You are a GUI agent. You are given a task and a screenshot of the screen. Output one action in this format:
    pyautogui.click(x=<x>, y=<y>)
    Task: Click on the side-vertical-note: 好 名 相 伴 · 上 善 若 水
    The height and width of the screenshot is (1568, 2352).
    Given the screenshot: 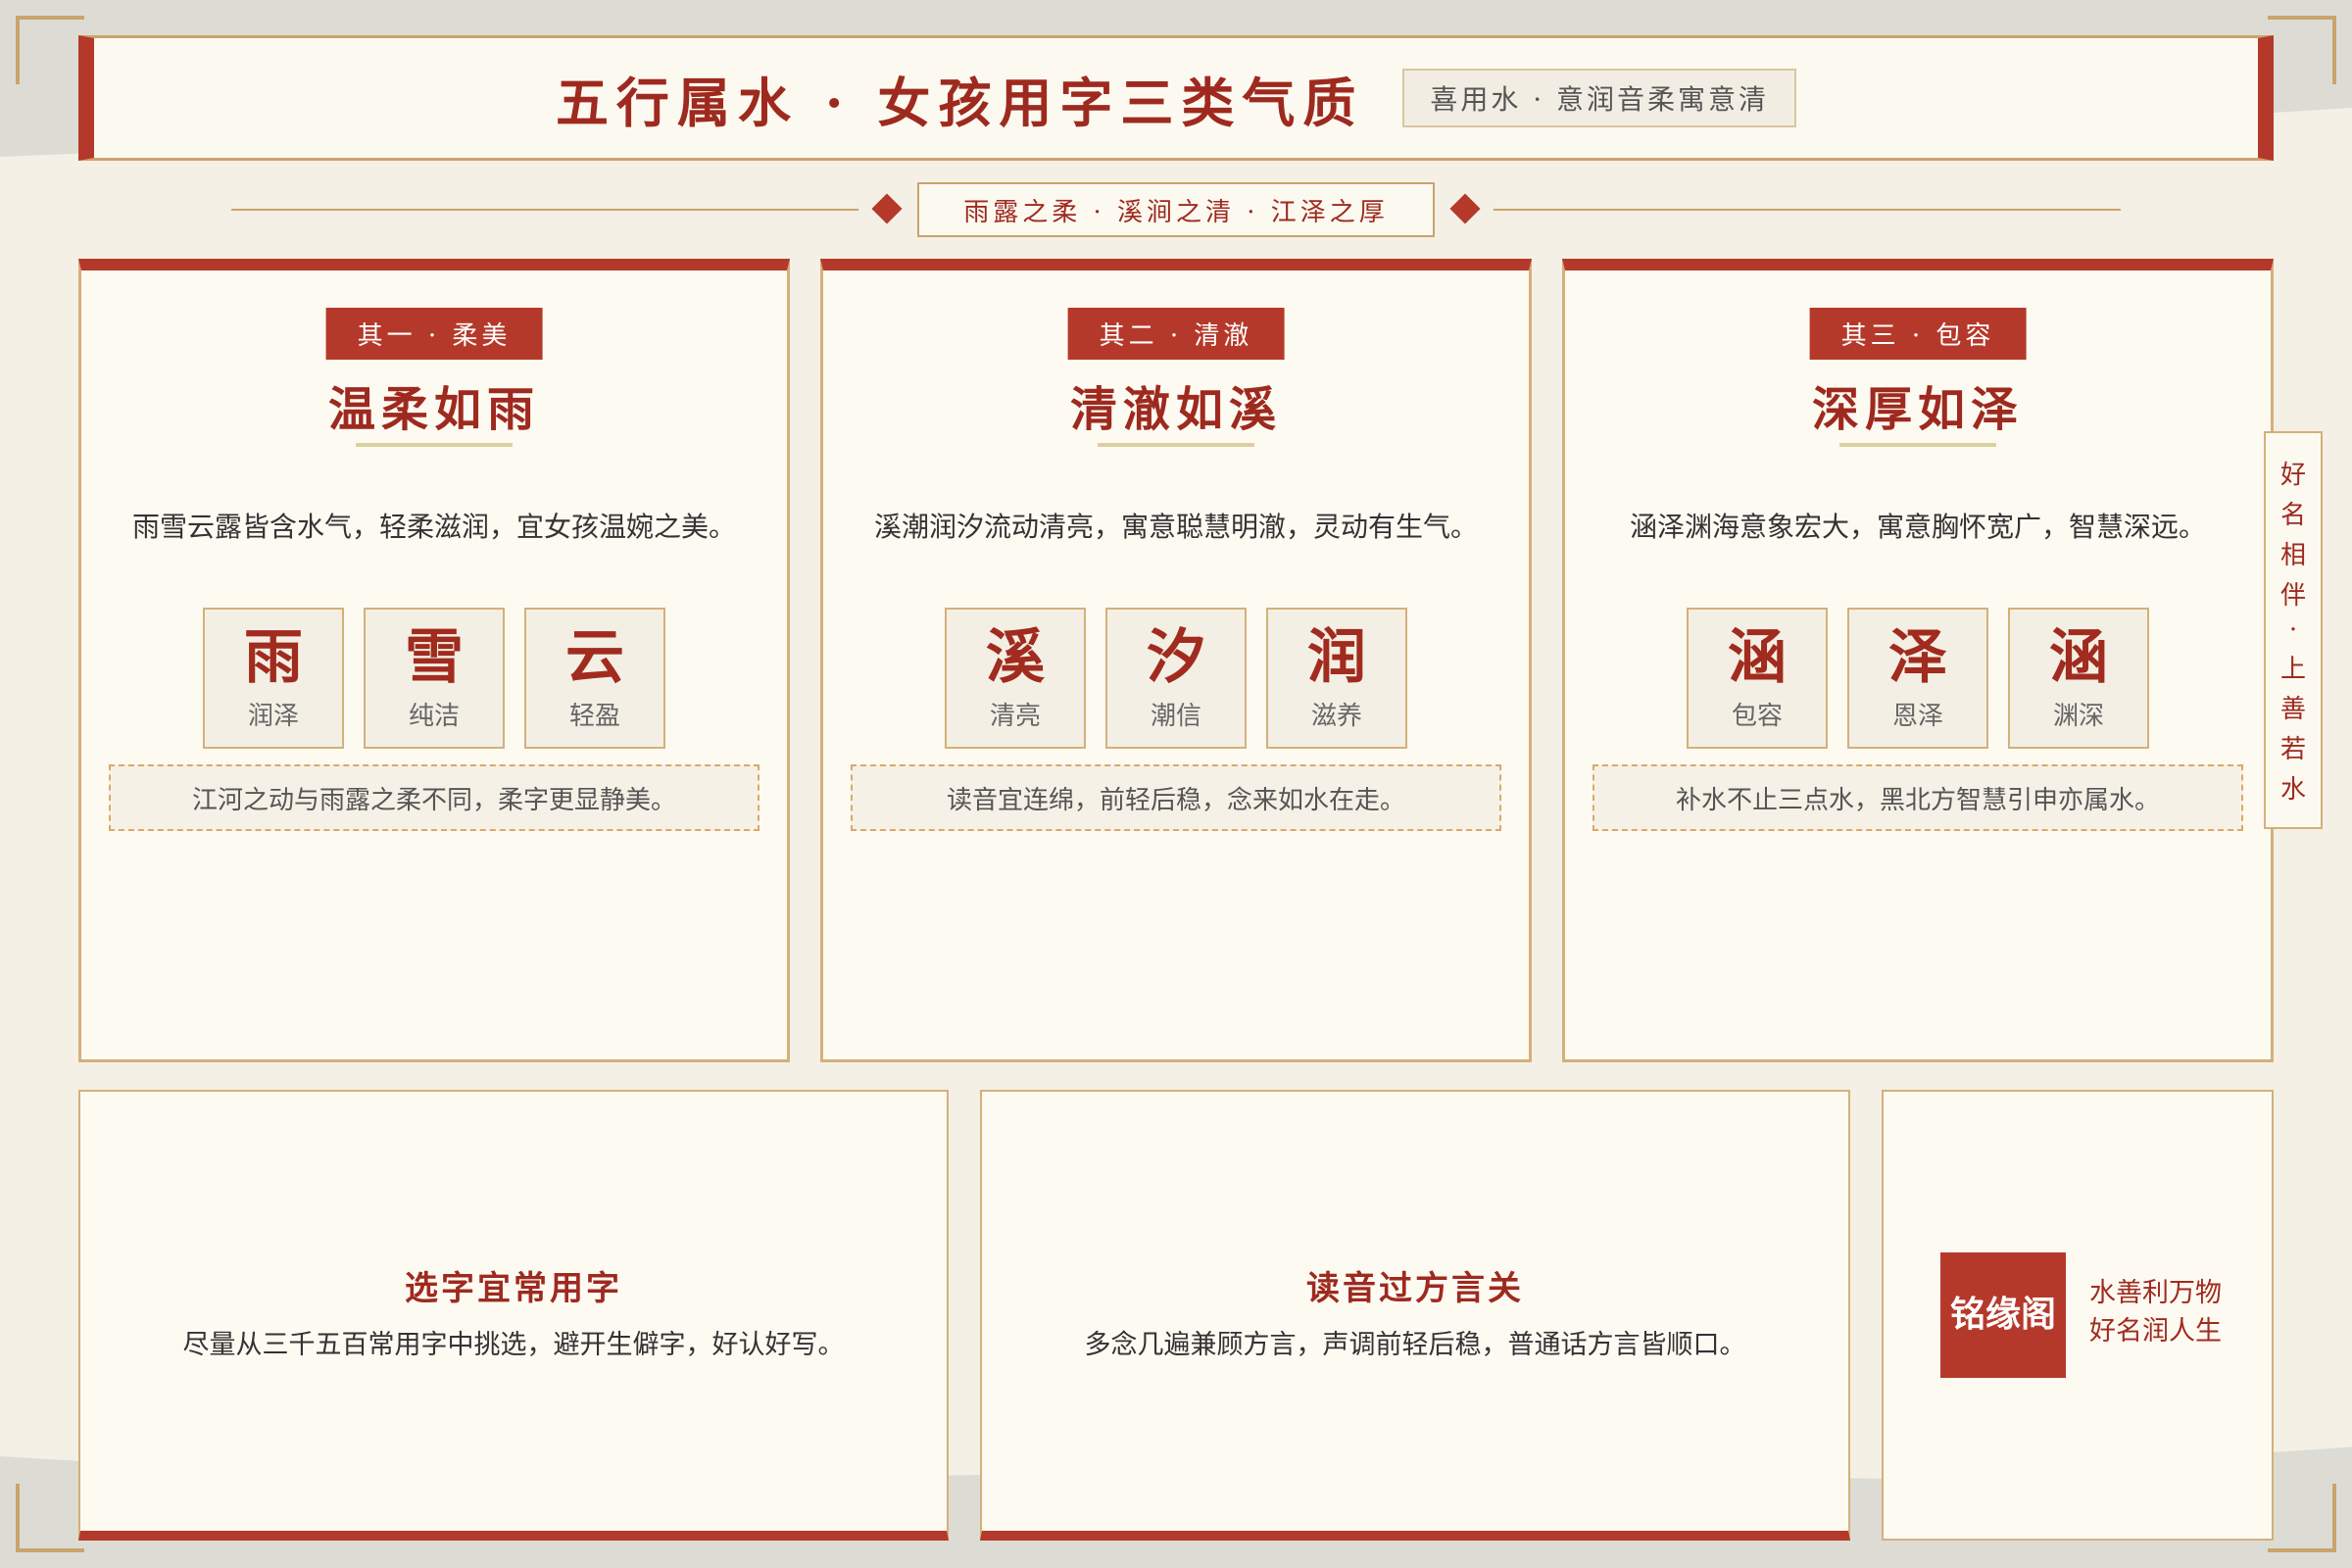 What is the action you would take?
    pyautogui.click(x=2293, y=630)
    